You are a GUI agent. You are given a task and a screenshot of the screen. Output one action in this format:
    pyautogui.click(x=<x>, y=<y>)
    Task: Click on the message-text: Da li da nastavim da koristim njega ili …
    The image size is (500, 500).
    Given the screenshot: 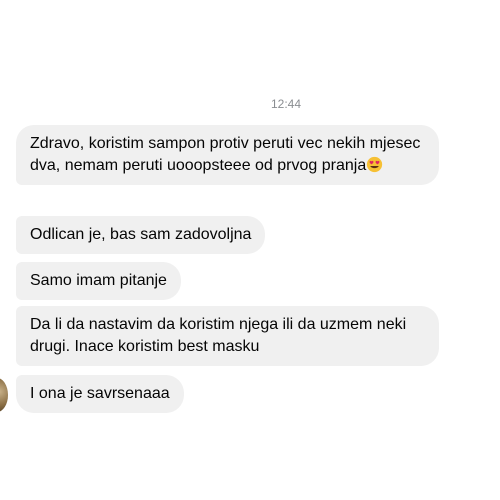 What is the action you would take?
    pyautogui.click(x=218, y=335)
    